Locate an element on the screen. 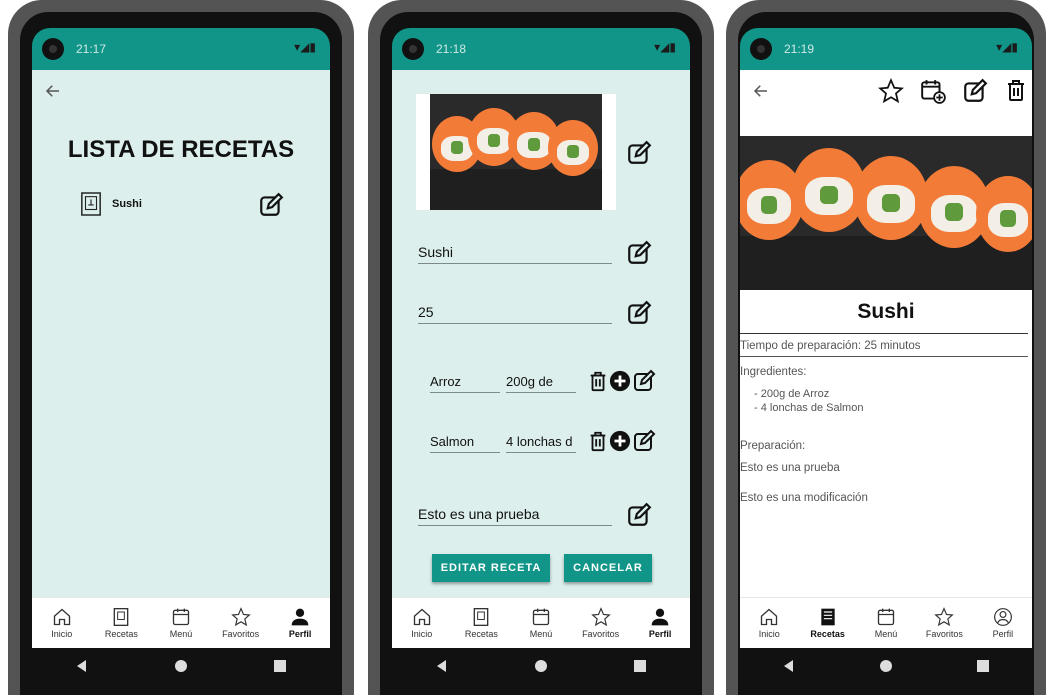  ingredients-label: Ingredientes: is located at coordinates (773, 372).